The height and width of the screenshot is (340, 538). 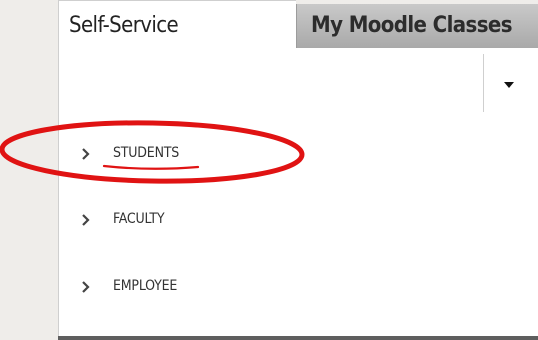 What do you see at coordinates (139, 219) in the screenshot?
I see `menu-item-faculty-label: FACULTY` at bounding box center [139, 219].